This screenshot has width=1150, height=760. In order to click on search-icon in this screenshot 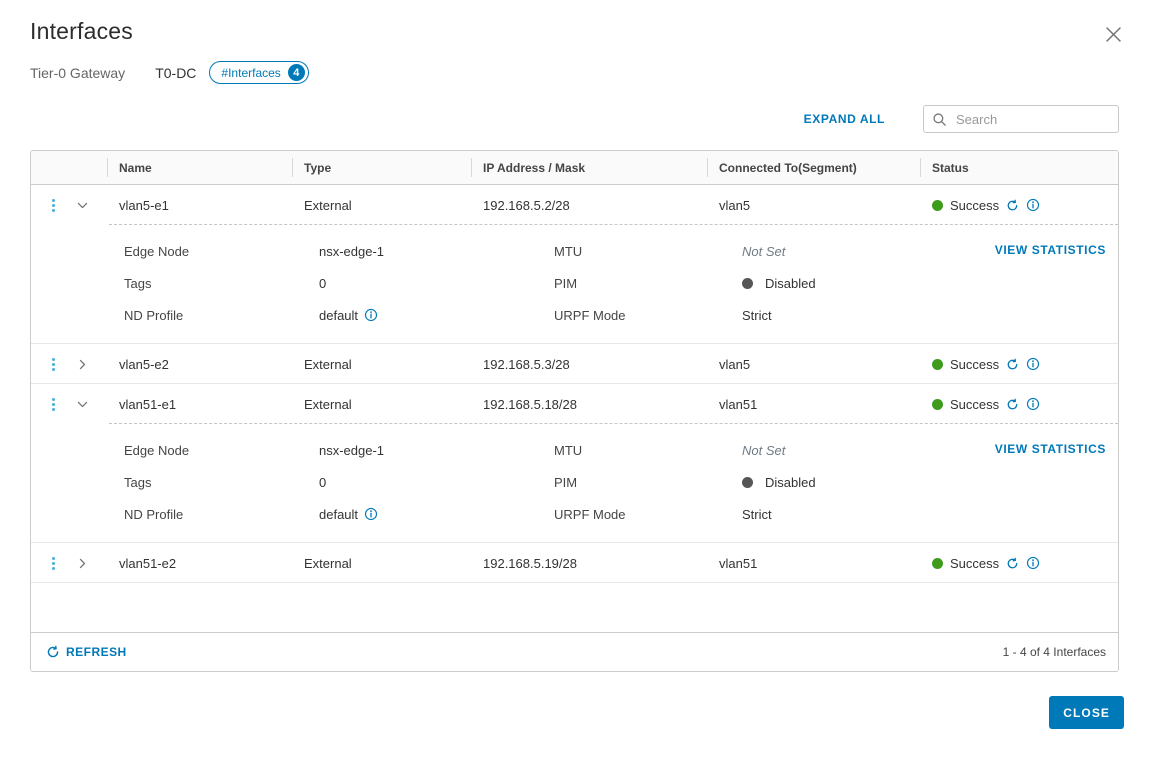, I will do `click(939, 119)`.